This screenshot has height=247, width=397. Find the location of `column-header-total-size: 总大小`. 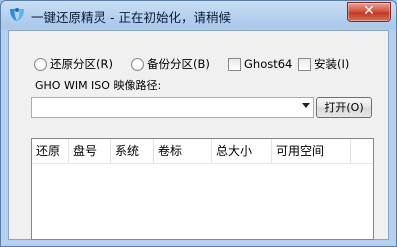

column-header-total-size: 总大小 is located at coordinates (242, 151).